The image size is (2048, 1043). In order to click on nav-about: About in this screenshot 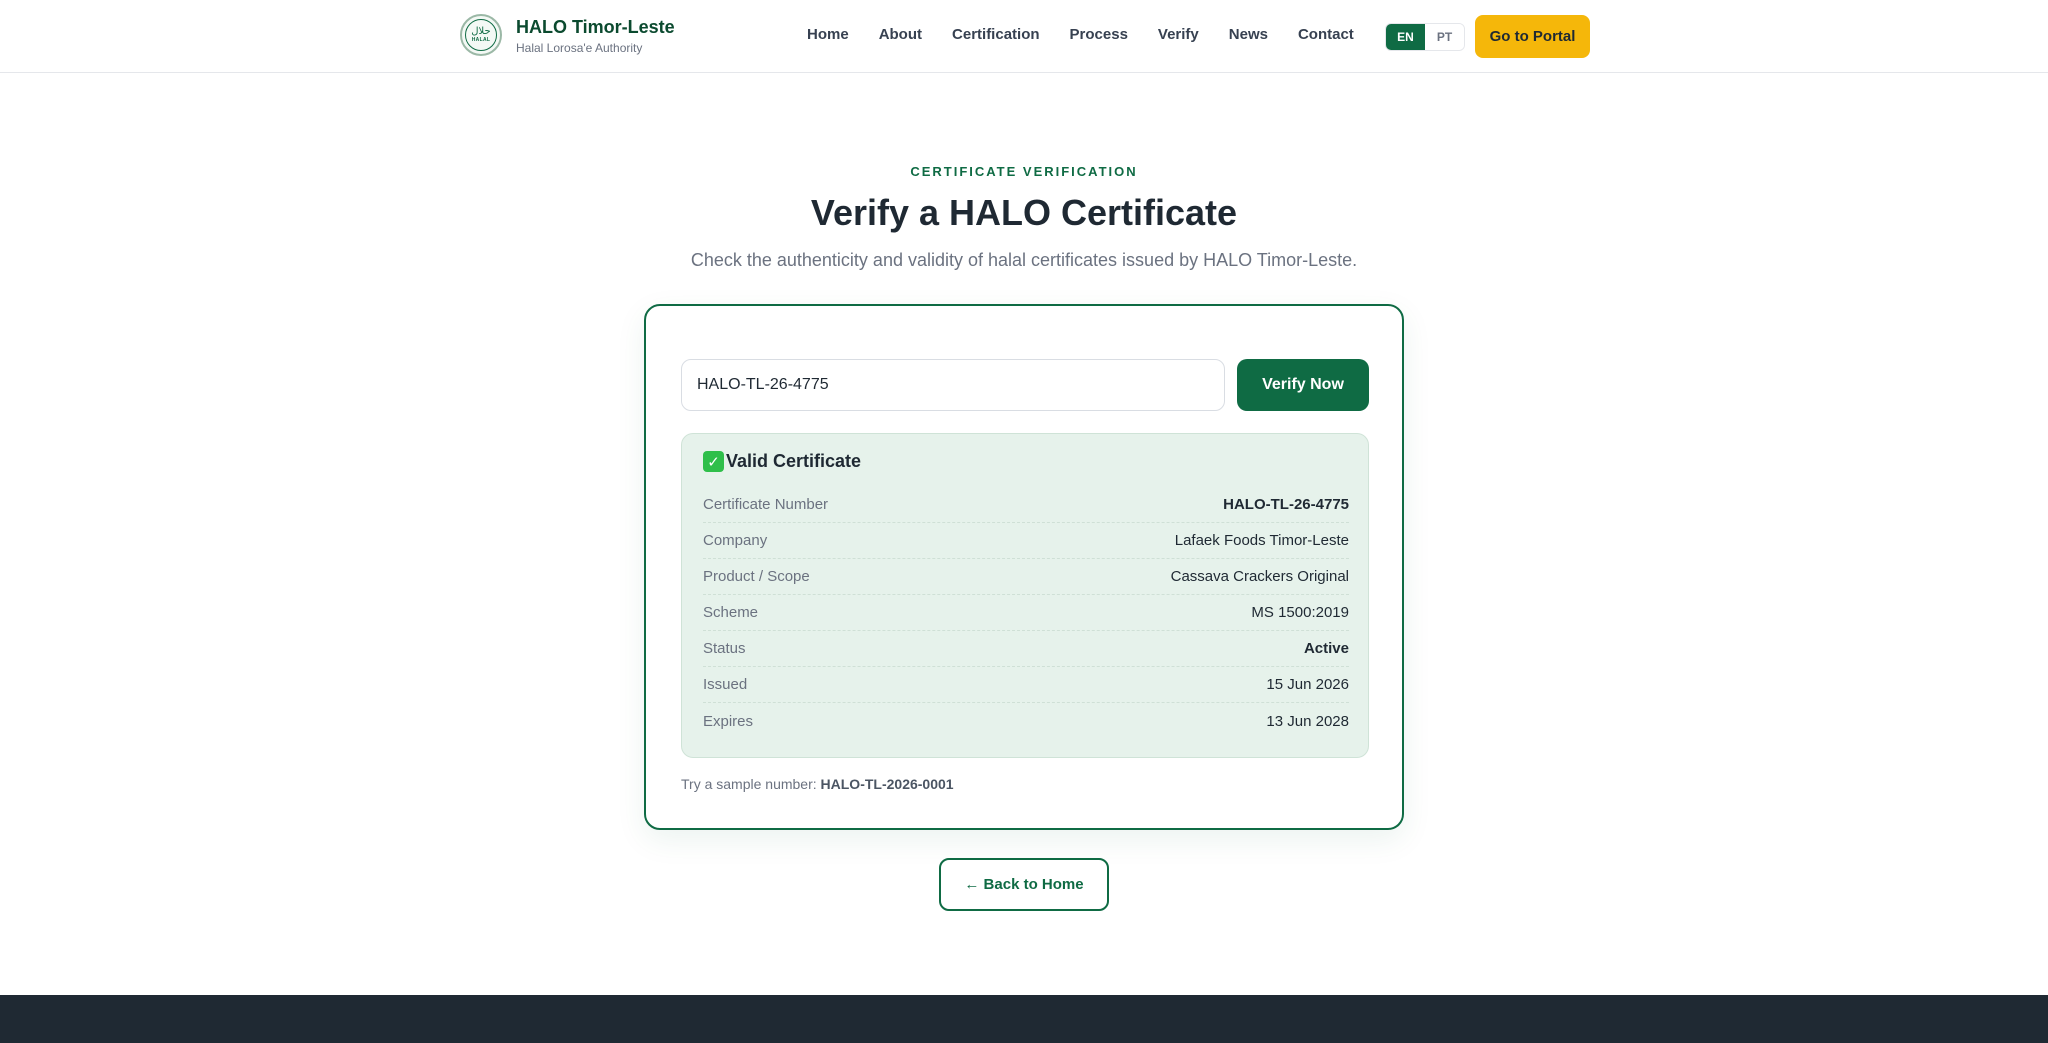, I will do `click(900, 34)`.